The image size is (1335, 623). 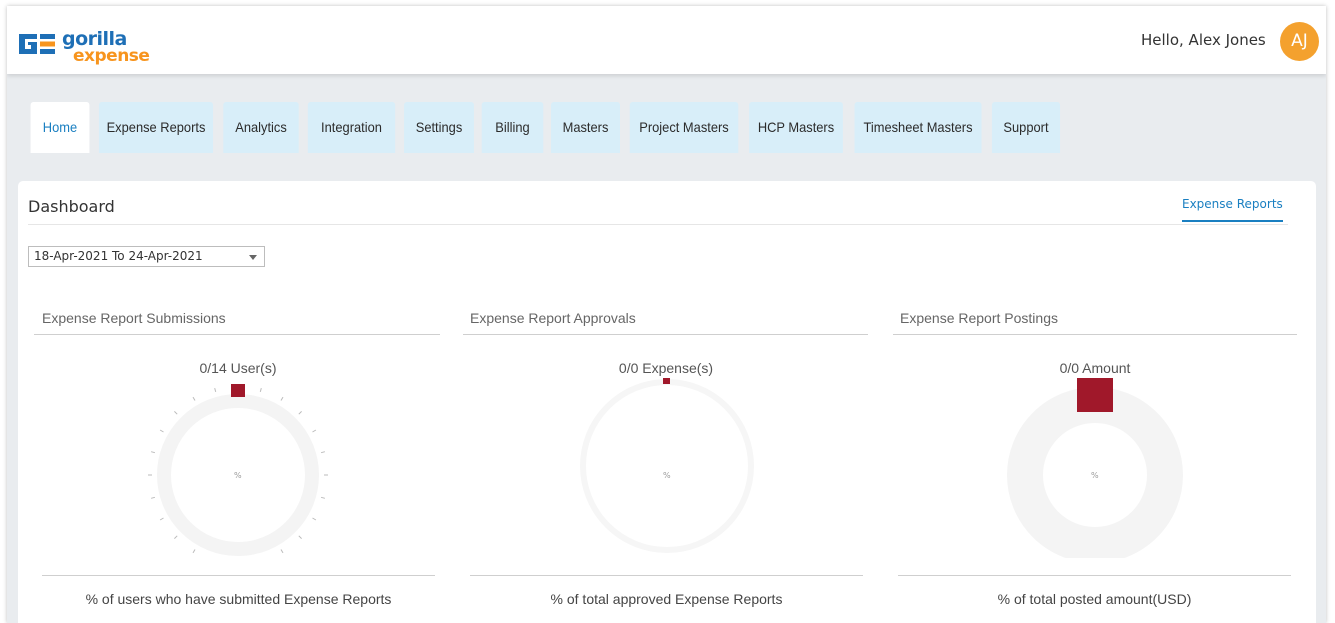 What do you see at coordinates (156, 127) in the screenshot?
I see `tab-expense-reports: Expense Reports` at bounding box center [156, 127].